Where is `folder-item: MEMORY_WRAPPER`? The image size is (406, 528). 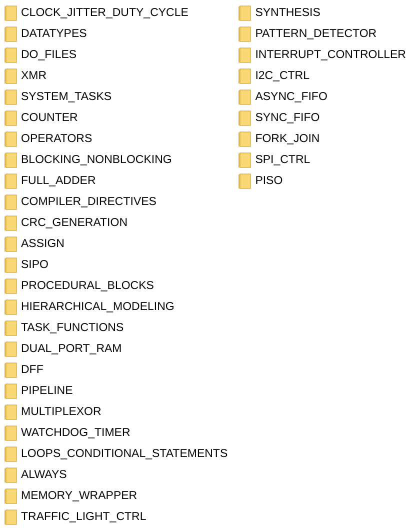 folder-item: MEMORY_WRAPPER is located at coordinates (71, 495).